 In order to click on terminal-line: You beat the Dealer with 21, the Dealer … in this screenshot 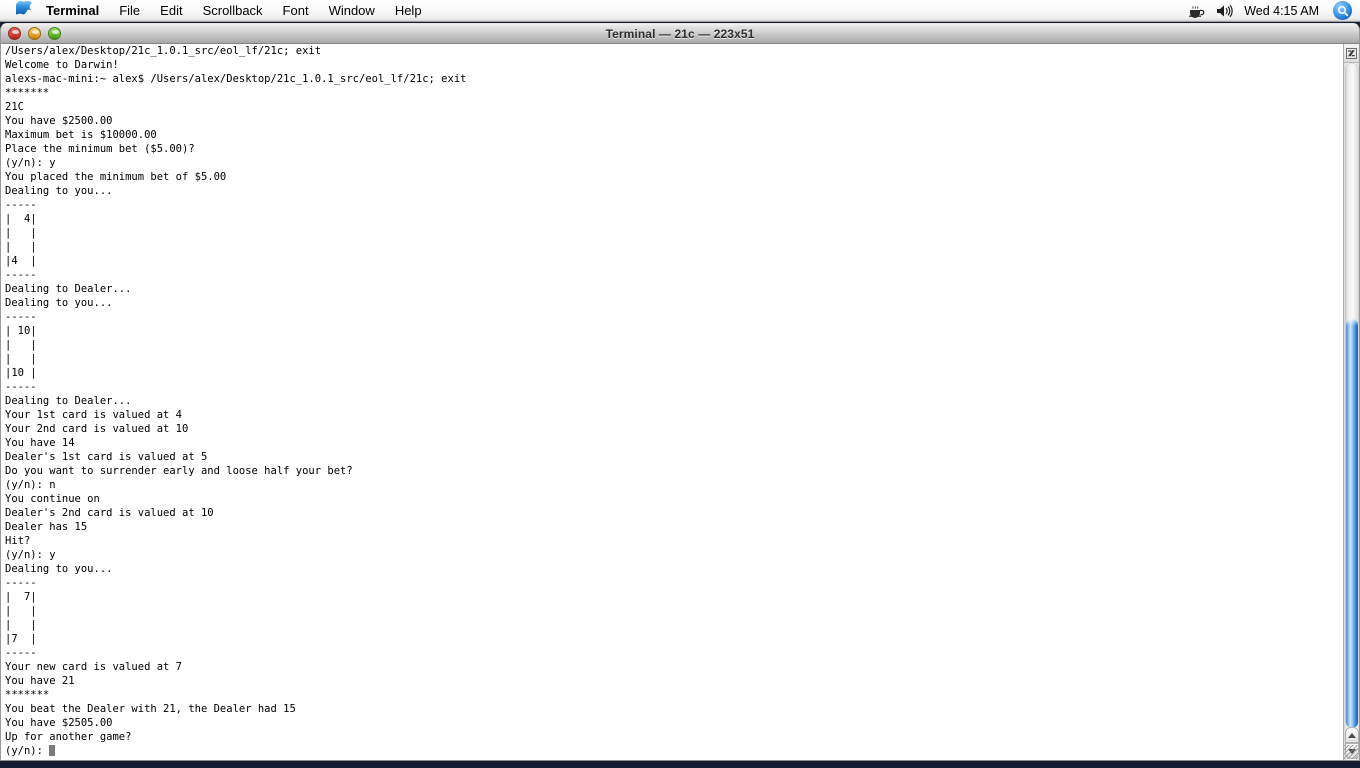, I will do `click(150, 709)`.